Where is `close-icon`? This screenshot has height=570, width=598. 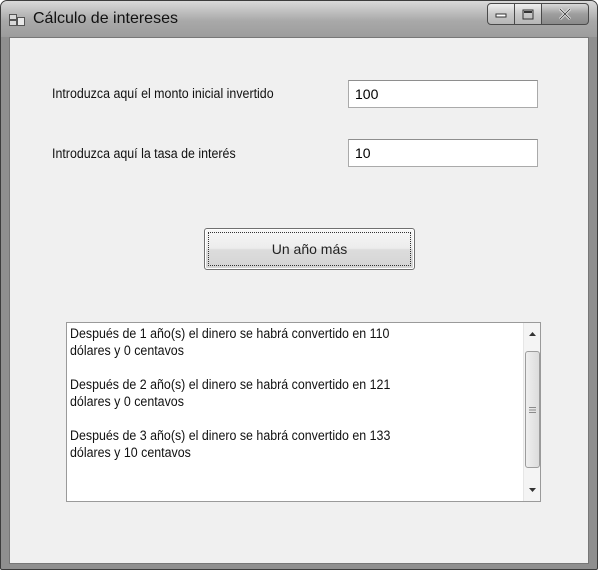
close-icon is located at coordinates (565, 14).